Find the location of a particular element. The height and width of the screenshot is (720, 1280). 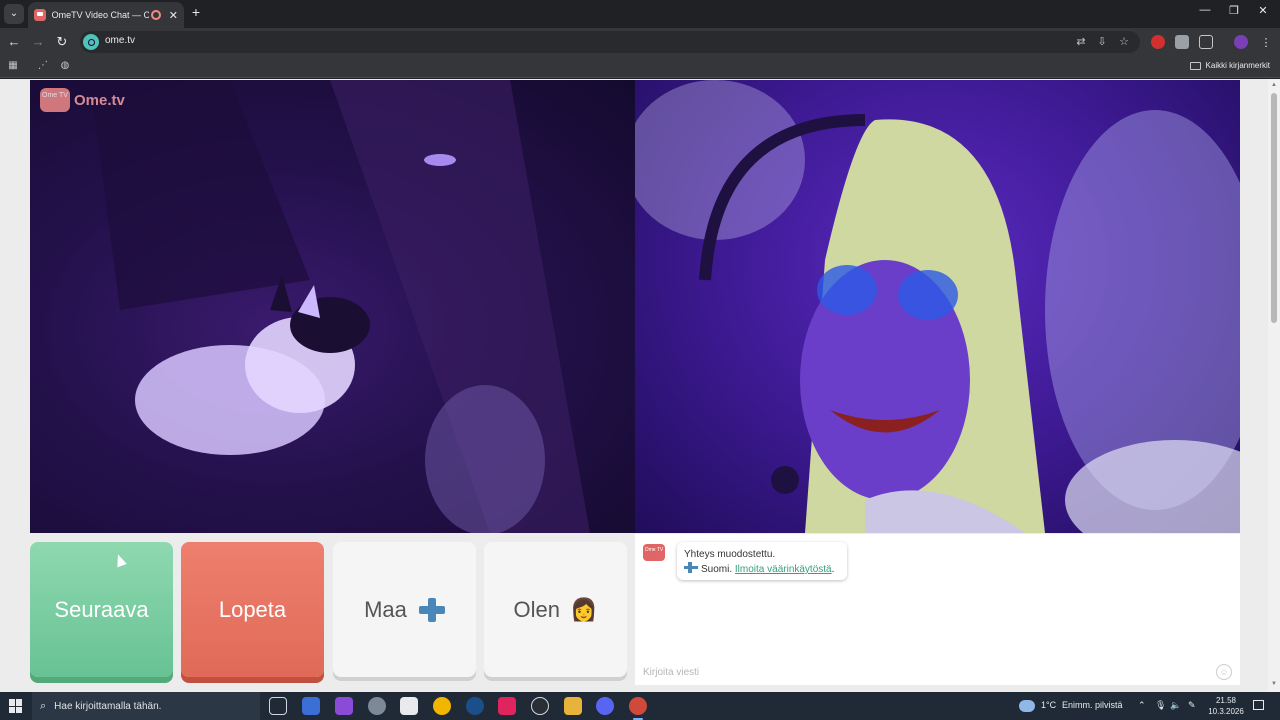

site-info-icon is located at coordinates (91, 42).